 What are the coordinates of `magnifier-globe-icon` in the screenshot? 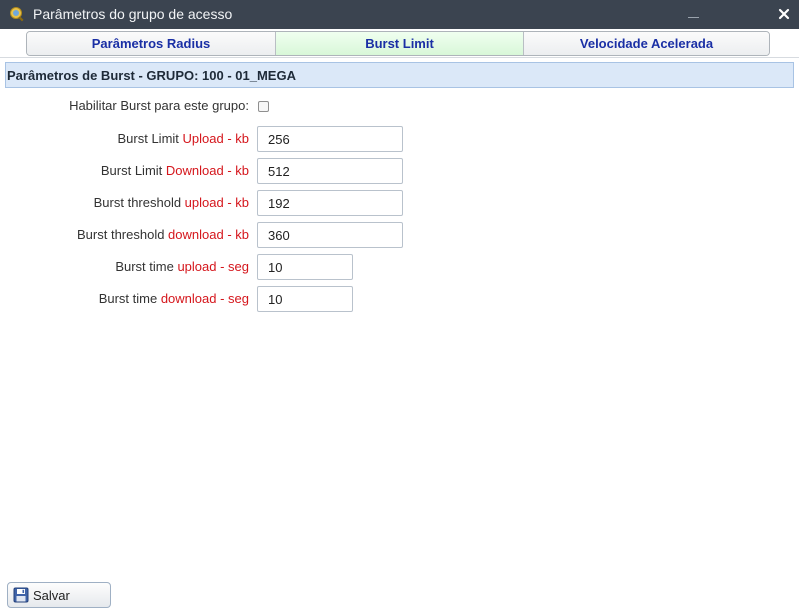 It's located at (17, 14).